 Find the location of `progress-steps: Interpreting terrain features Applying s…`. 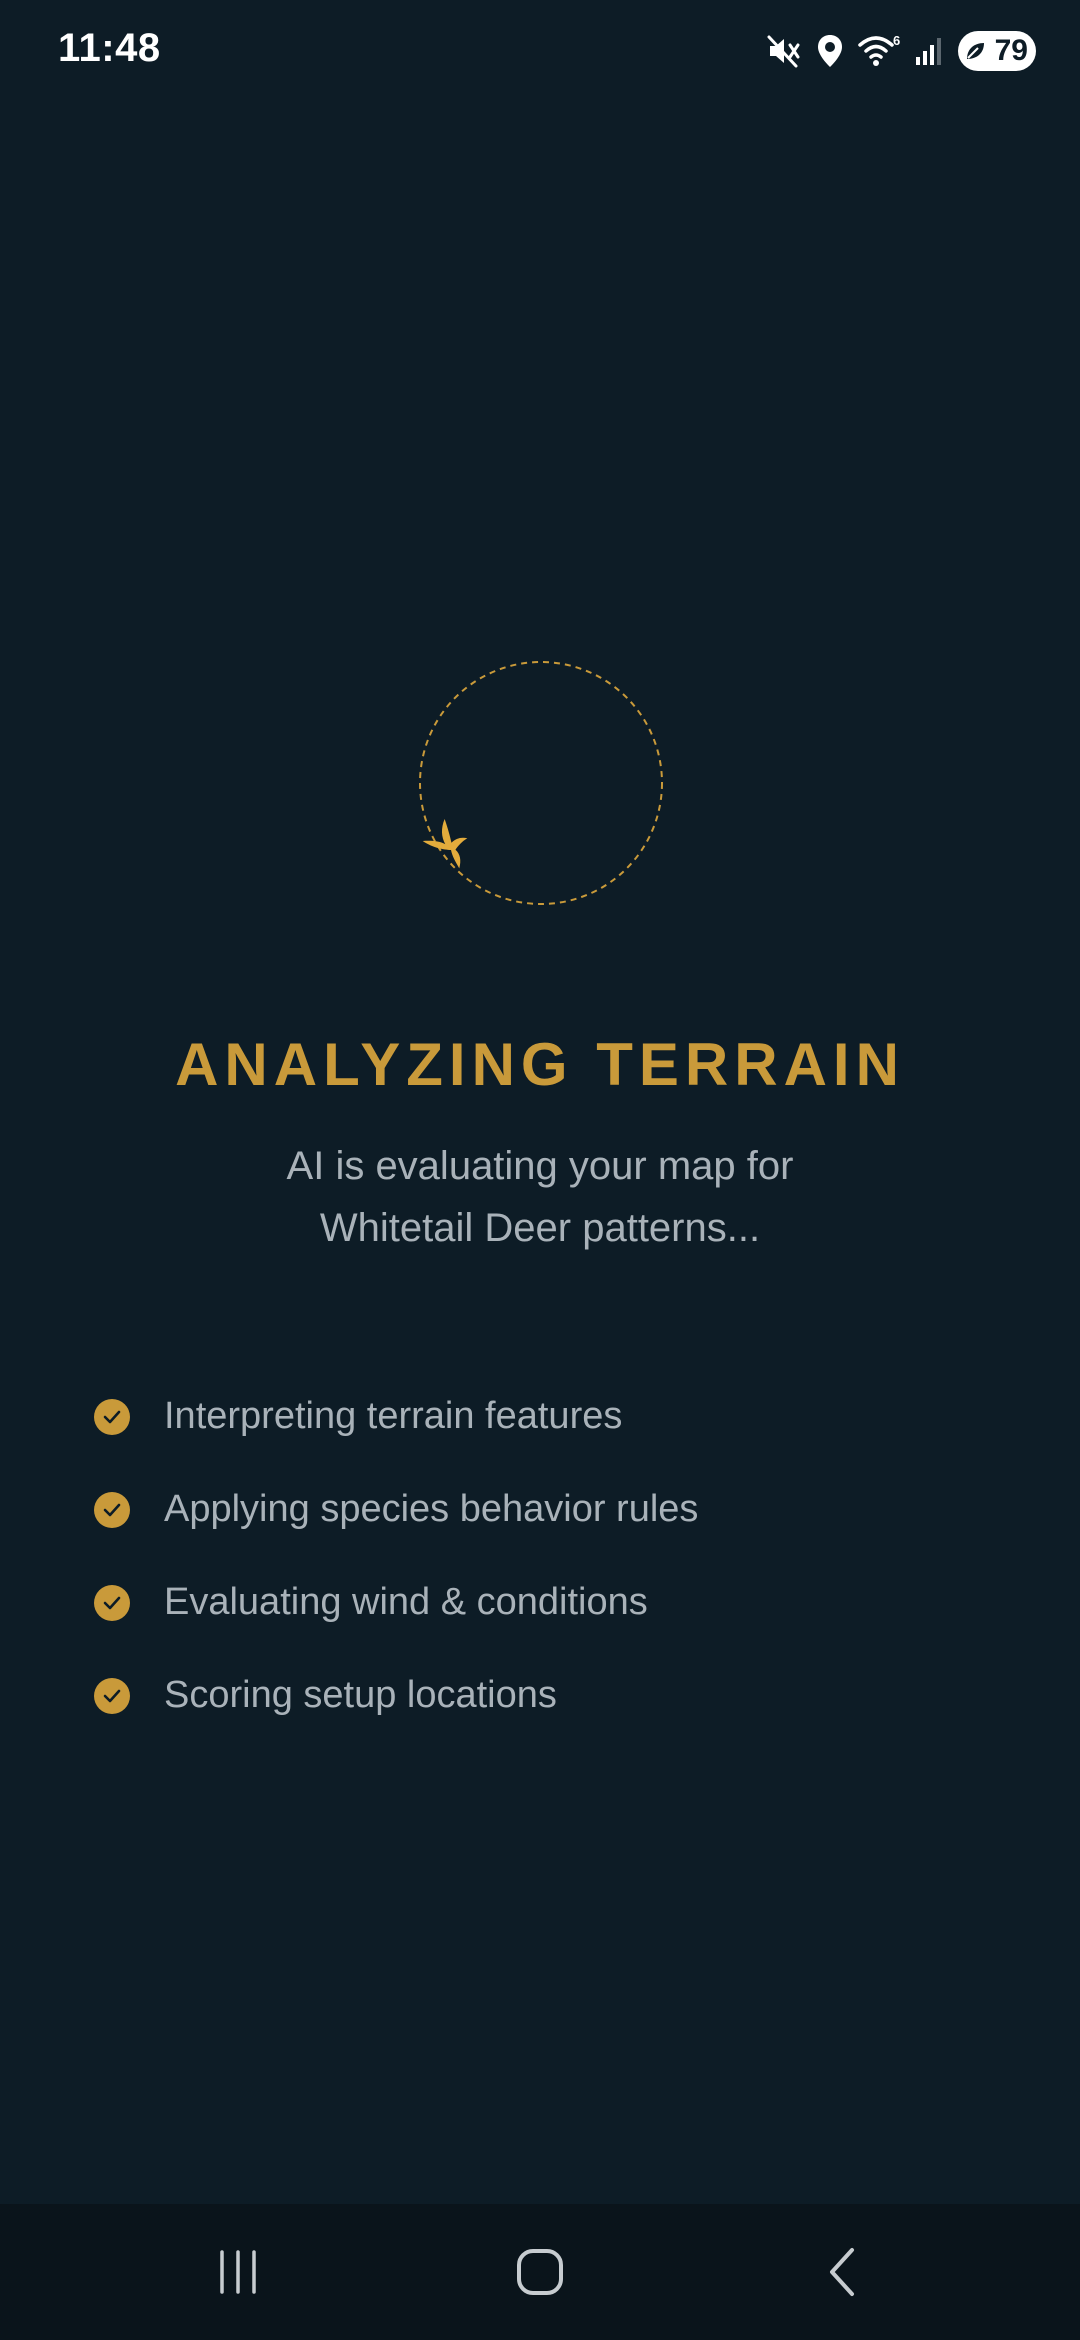

progress-steps: Interpreting terrain features Applying s… is located at coordinates (544, 1556).